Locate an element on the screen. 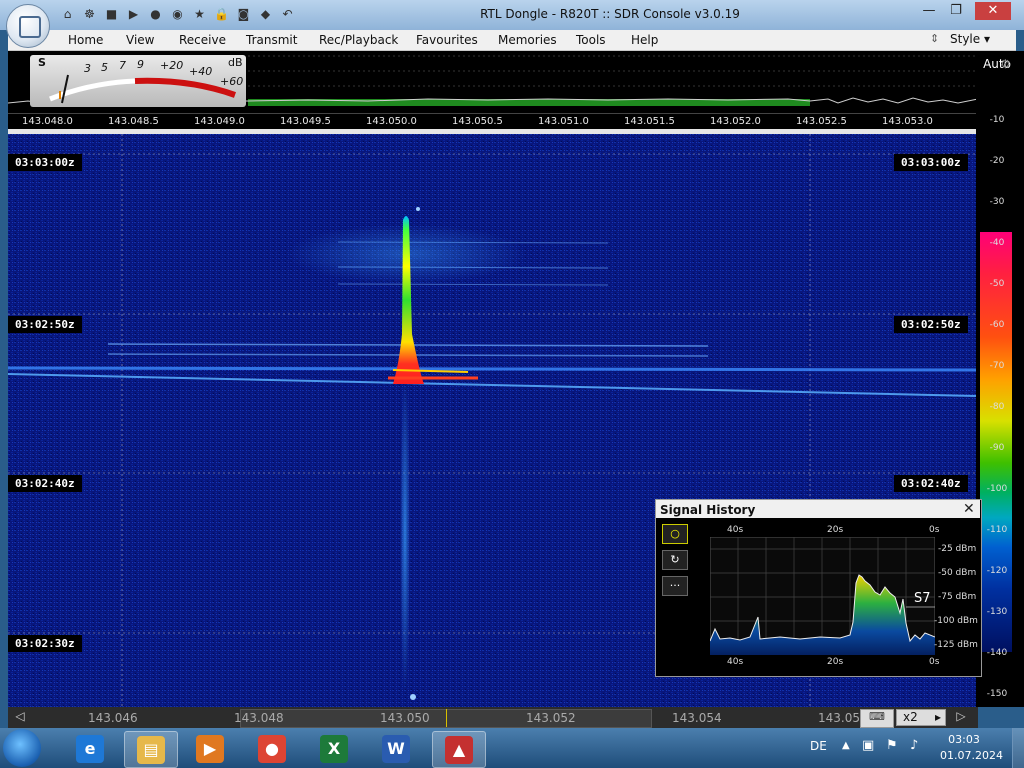 Image resolution: width=1024 pixels, height=768 pixels. freq-label: 143.048.5 is located at coordinates (133, 121).